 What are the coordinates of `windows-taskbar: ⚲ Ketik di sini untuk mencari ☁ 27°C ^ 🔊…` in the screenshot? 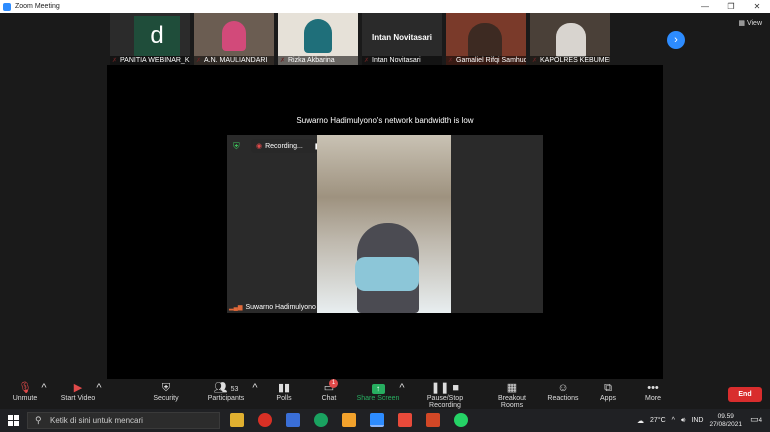 It's located at (385, 420).